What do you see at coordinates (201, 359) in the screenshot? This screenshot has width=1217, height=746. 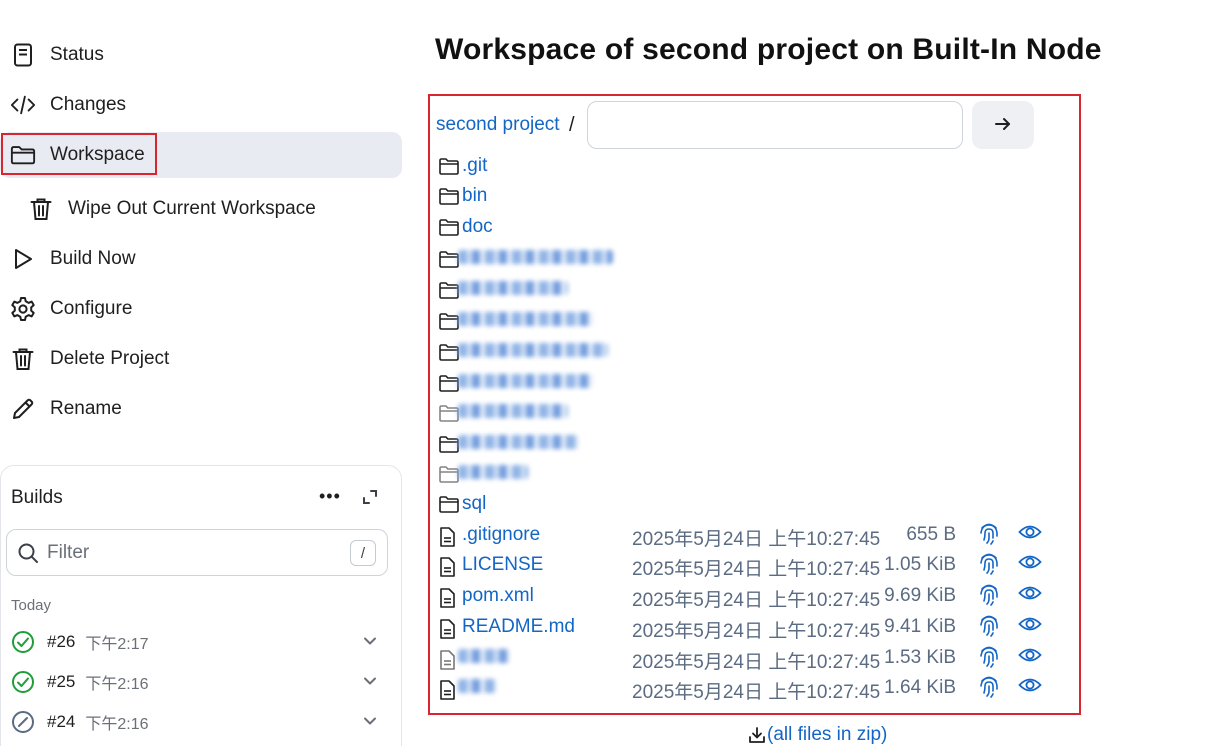 I see `sidebar-item-delete-project: Delete Project` at bounding box center [201, 359].